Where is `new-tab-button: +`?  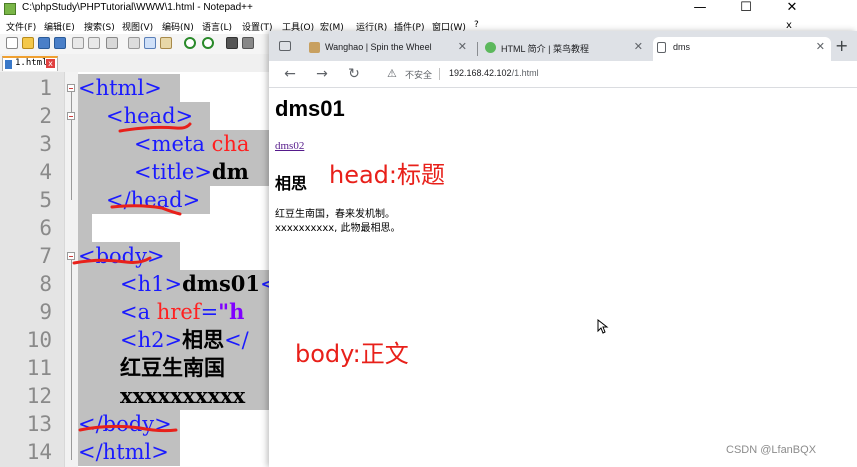
new-tab-button: + is located at coordinates (841, 45).